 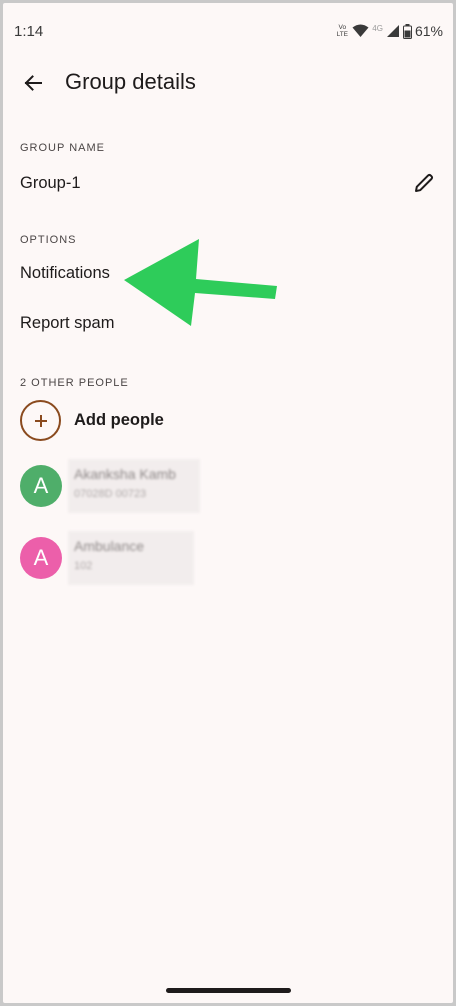 I want to click on contact-row: A Ambulance 102, so click(x=228, y=559).